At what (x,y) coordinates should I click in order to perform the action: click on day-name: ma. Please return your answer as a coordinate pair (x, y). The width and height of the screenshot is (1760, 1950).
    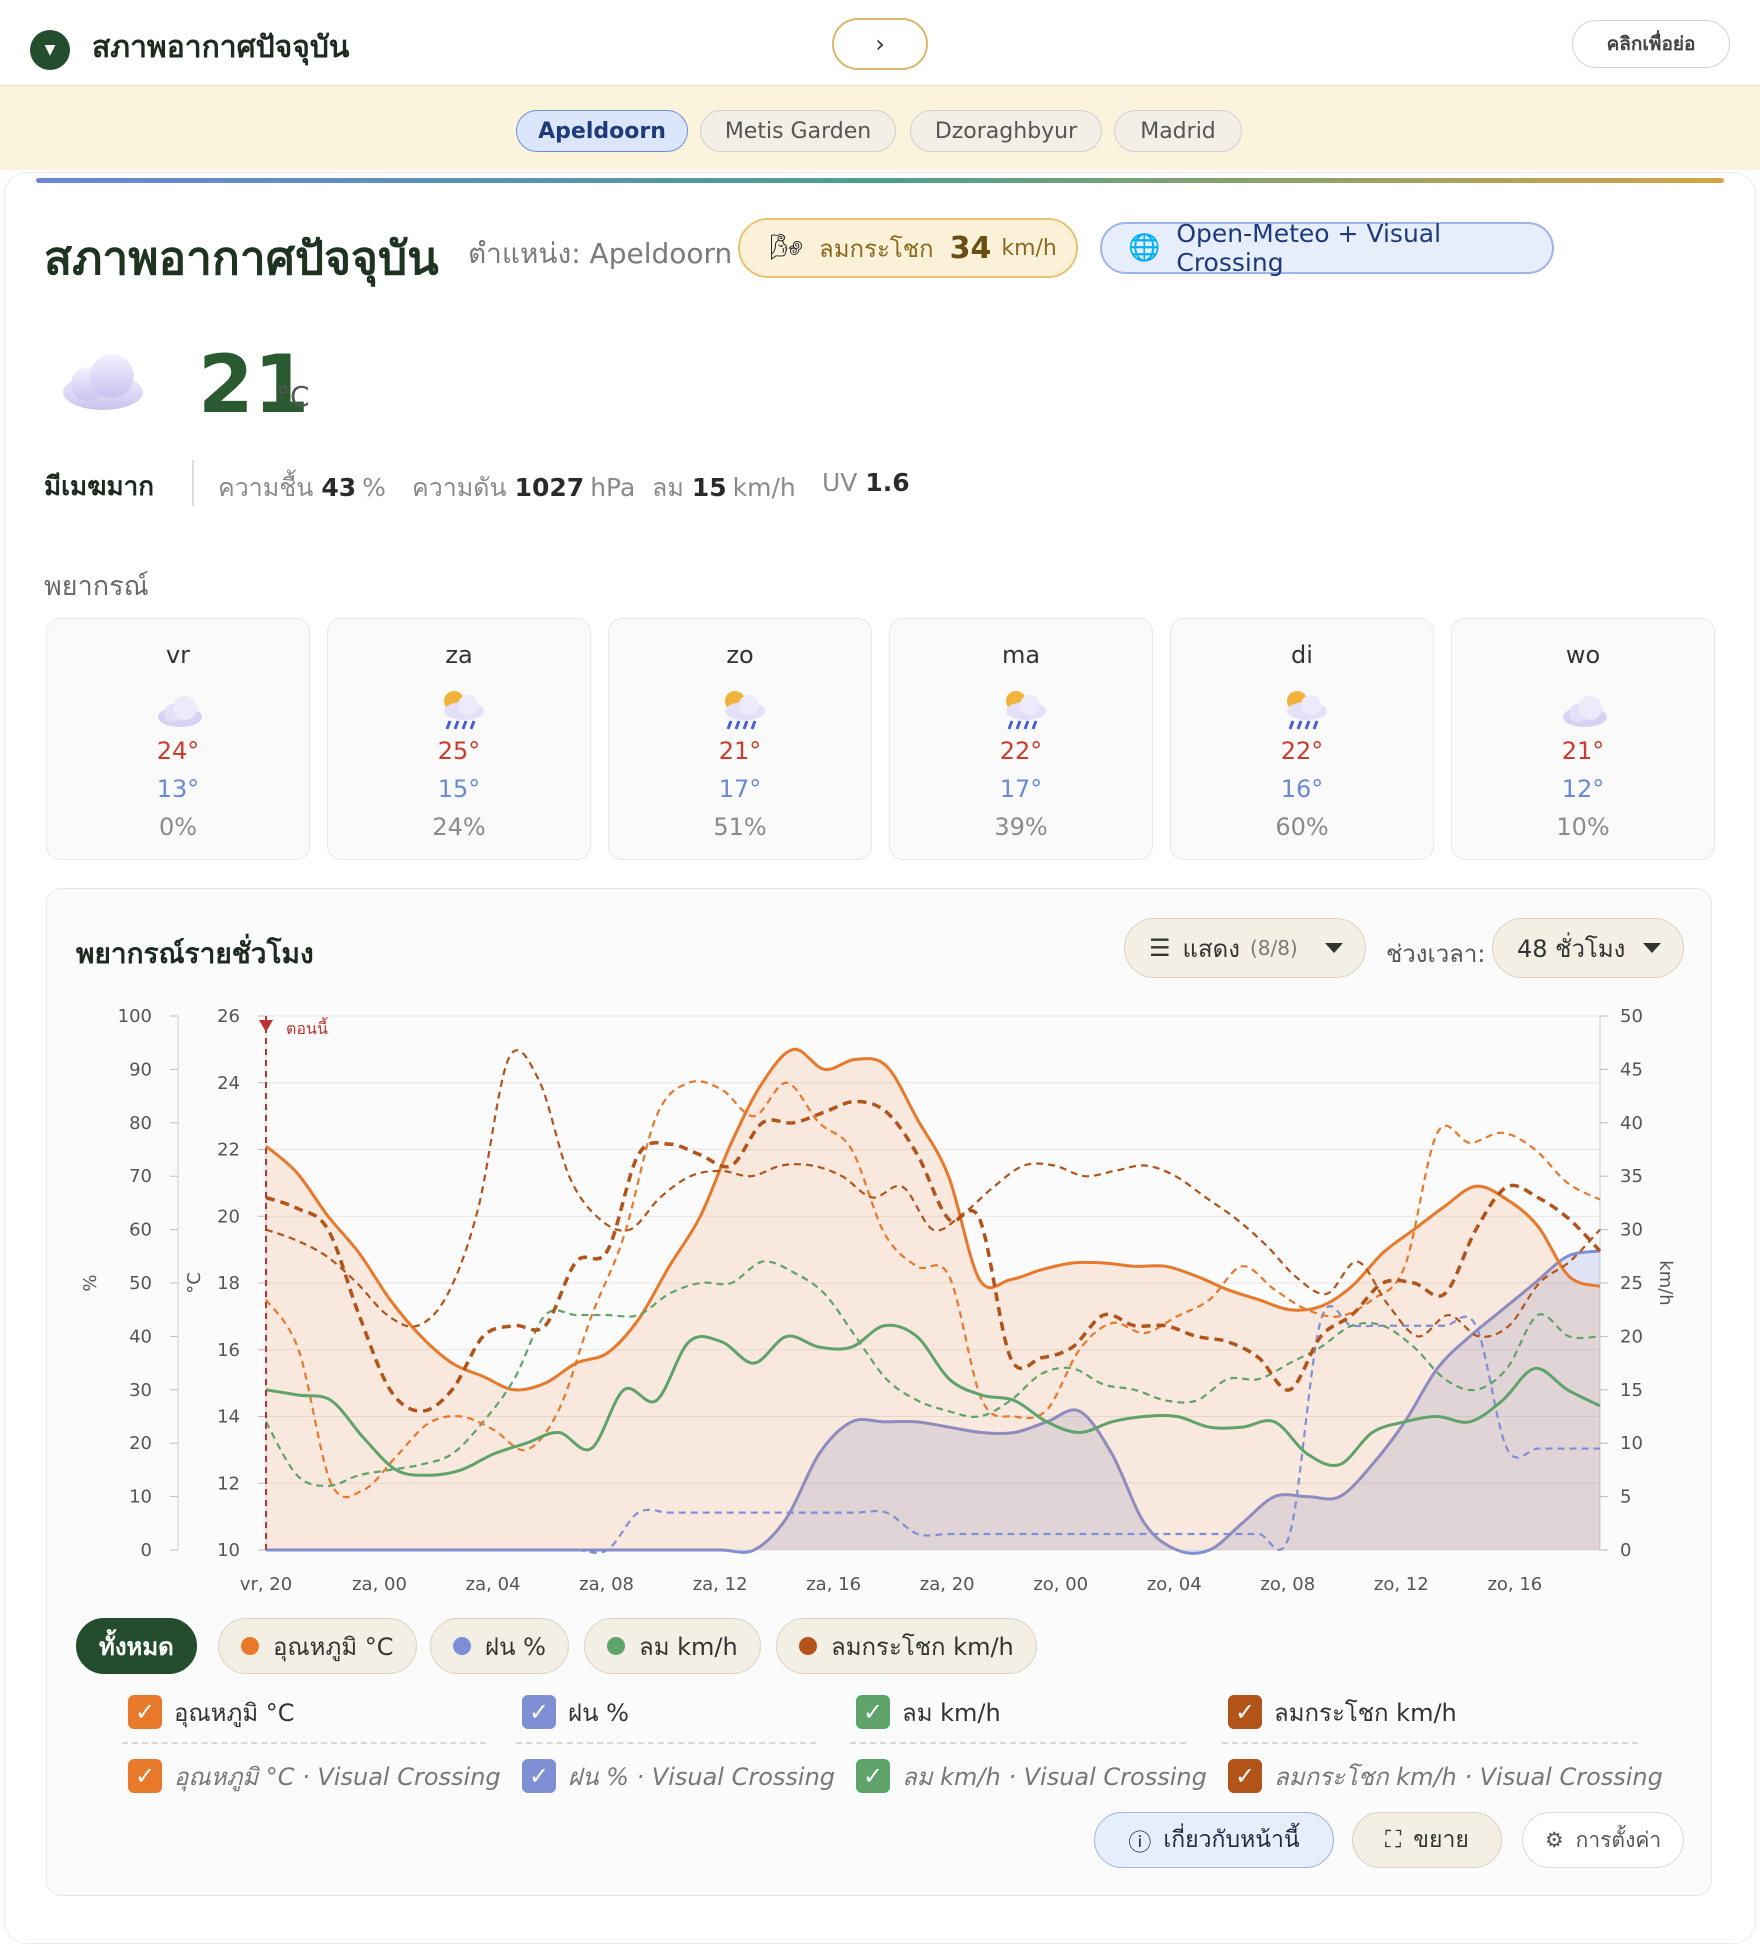
    Looking at the image, I should click on (1021, 655).